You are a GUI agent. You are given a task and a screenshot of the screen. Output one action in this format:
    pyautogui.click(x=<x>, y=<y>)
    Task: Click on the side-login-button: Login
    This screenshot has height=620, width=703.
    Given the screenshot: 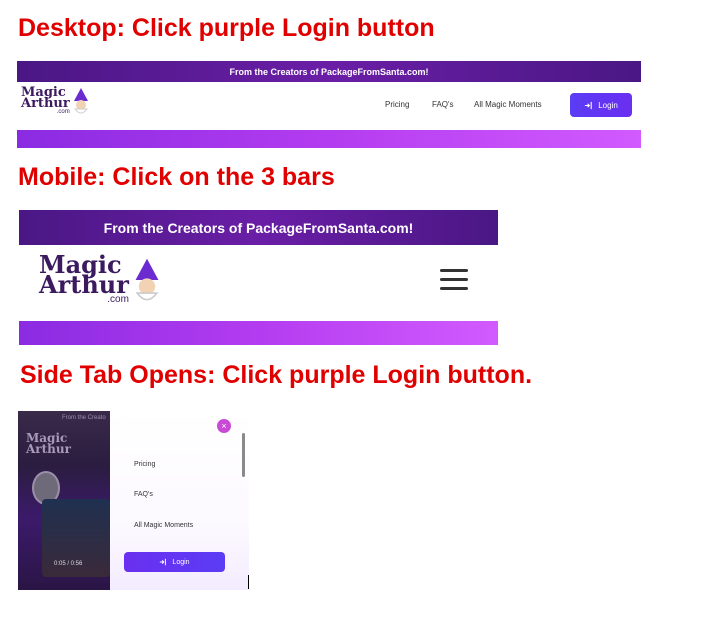 What is the action you would take?
    pyautogui.click(x=174, y=562)
    